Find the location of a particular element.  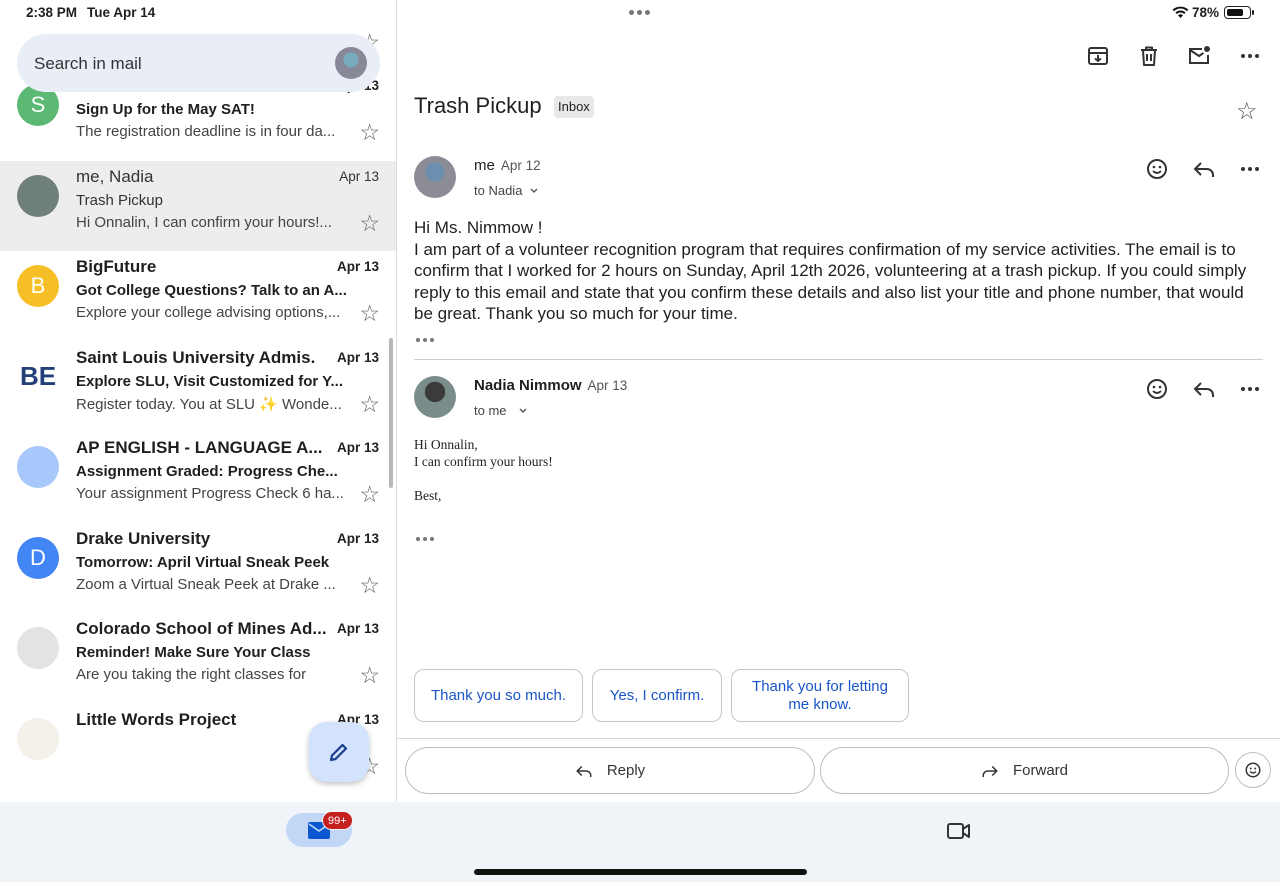

search-placeholder: Search in mail is located at coordinates (88, 64).